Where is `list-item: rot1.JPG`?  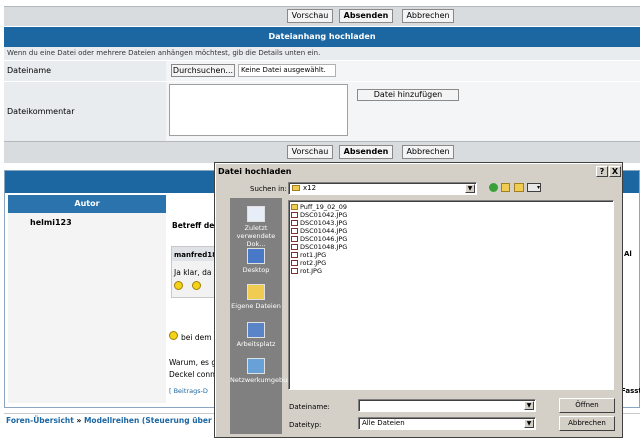
list-item: rot1.JPG is located at coordinates (308, 255).